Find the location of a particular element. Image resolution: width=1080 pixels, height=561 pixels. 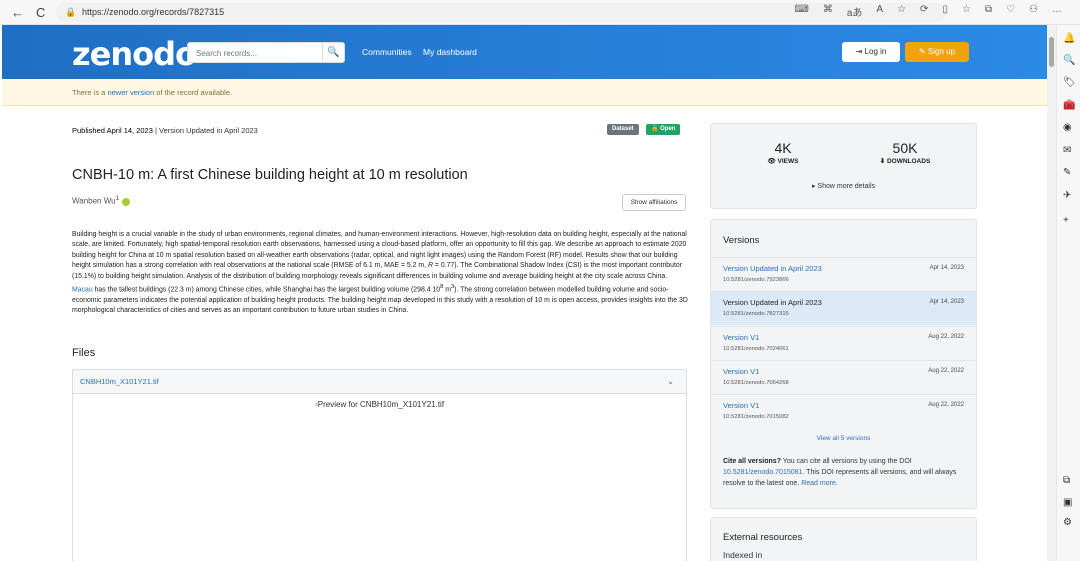

dataset-badge: Dataset is located at coordinates (623, 129).